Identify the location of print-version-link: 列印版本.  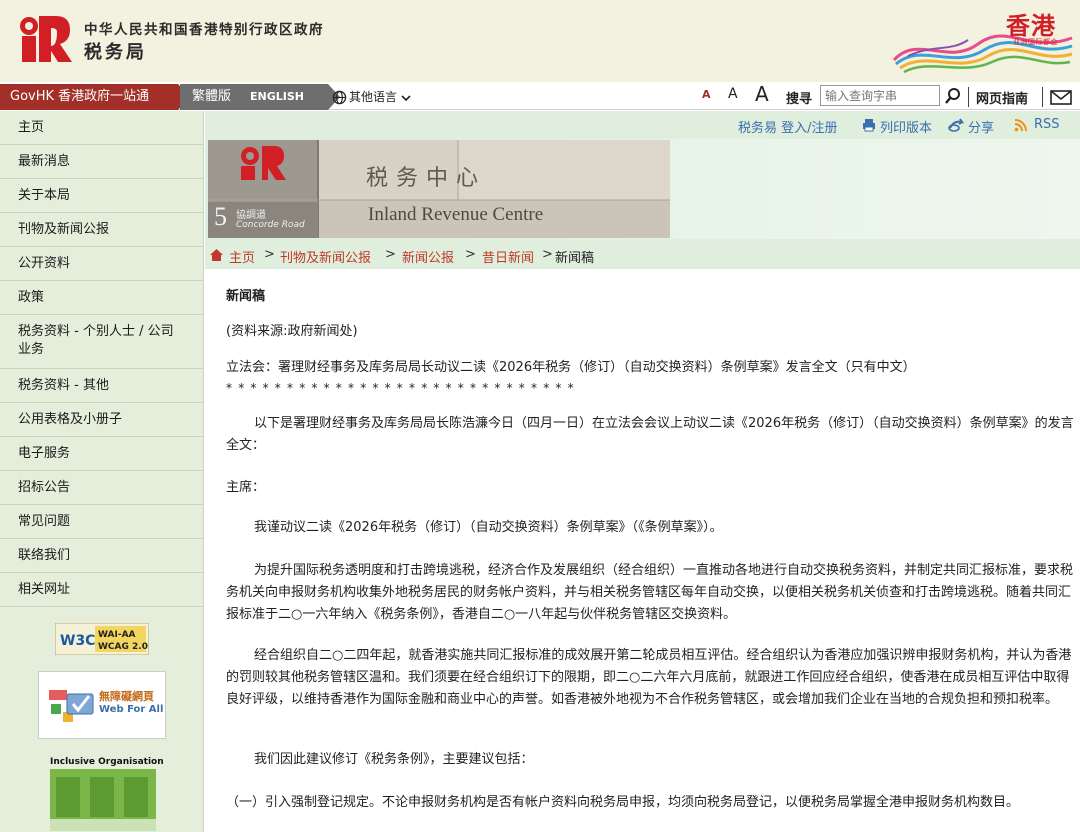
(906, 126).